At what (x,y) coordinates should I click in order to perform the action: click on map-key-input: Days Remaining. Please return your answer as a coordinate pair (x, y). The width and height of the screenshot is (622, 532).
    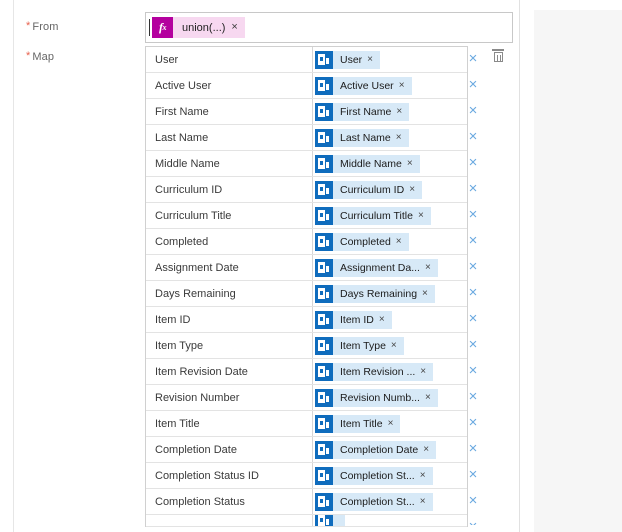
    Looking at the image, I should click on (229, 293).